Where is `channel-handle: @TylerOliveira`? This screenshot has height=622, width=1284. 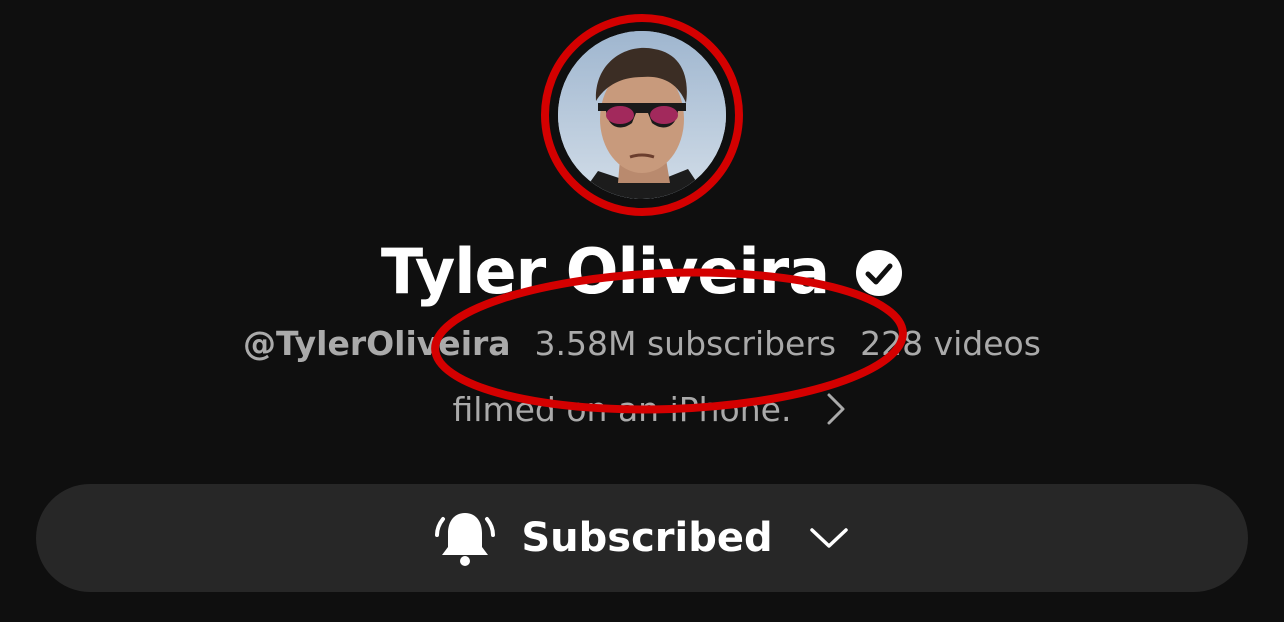
channel-handle: @TylerOliveira is located at coordinates (377, 343).